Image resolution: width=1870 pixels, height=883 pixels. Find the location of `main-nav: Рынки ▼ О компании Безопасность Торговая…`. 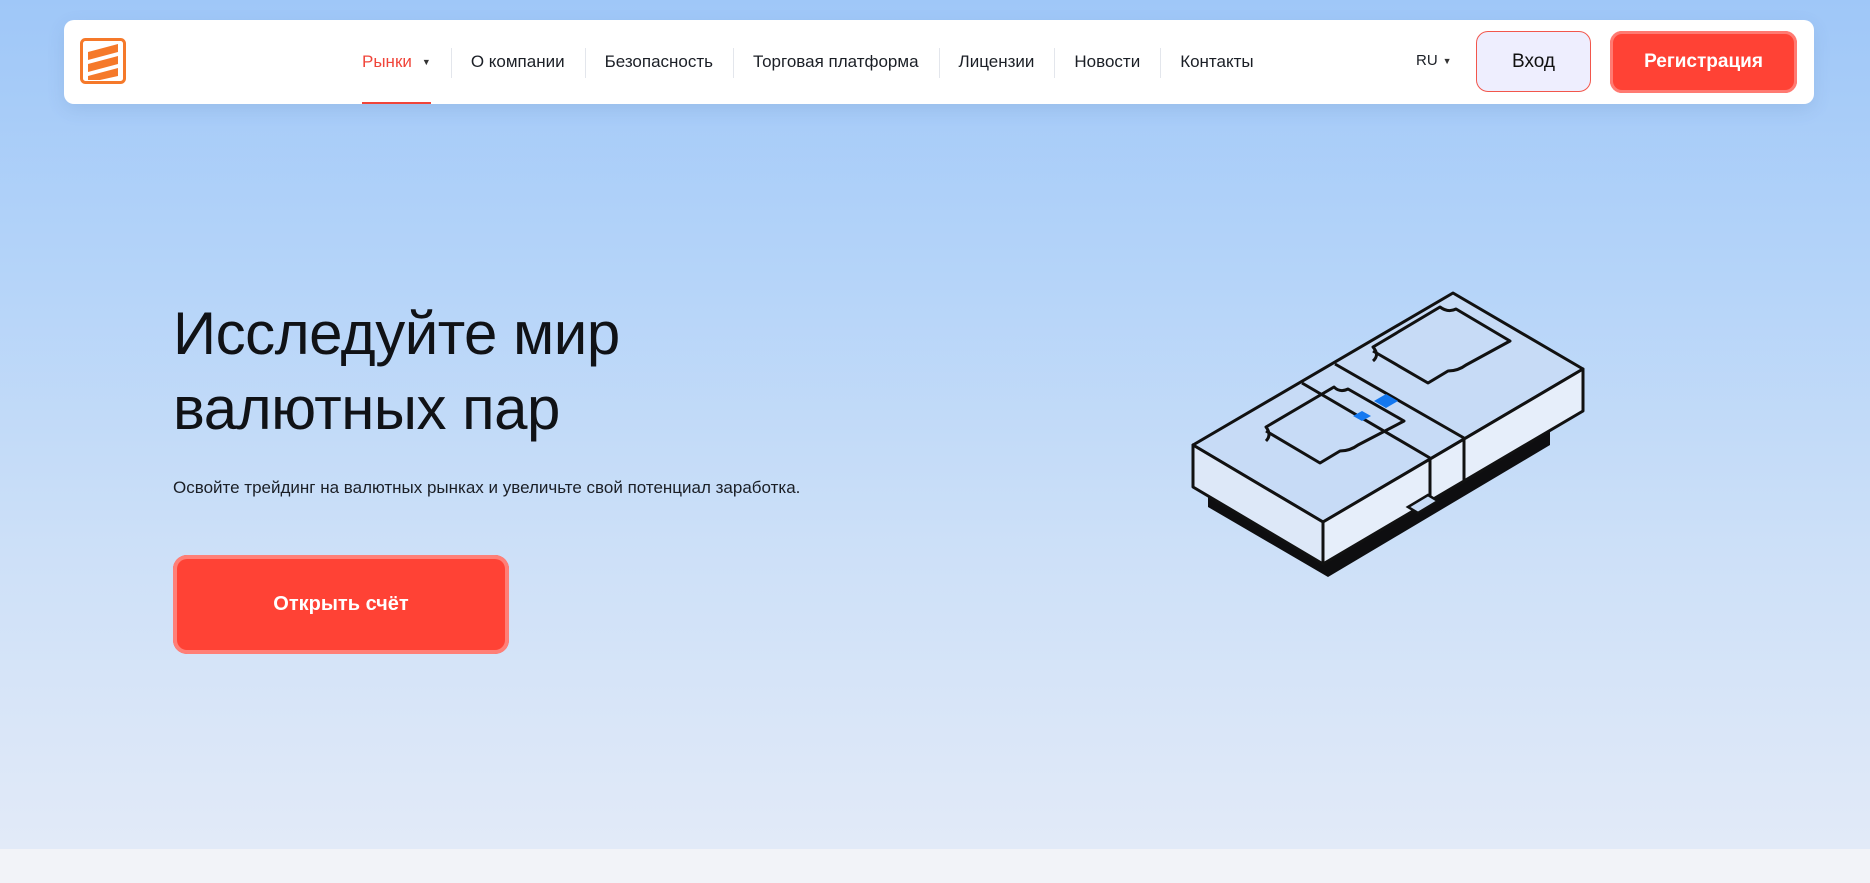

main-nav: Рынки ▼ О компании Безопасность Торговая… is located at coordinates (808, 62).